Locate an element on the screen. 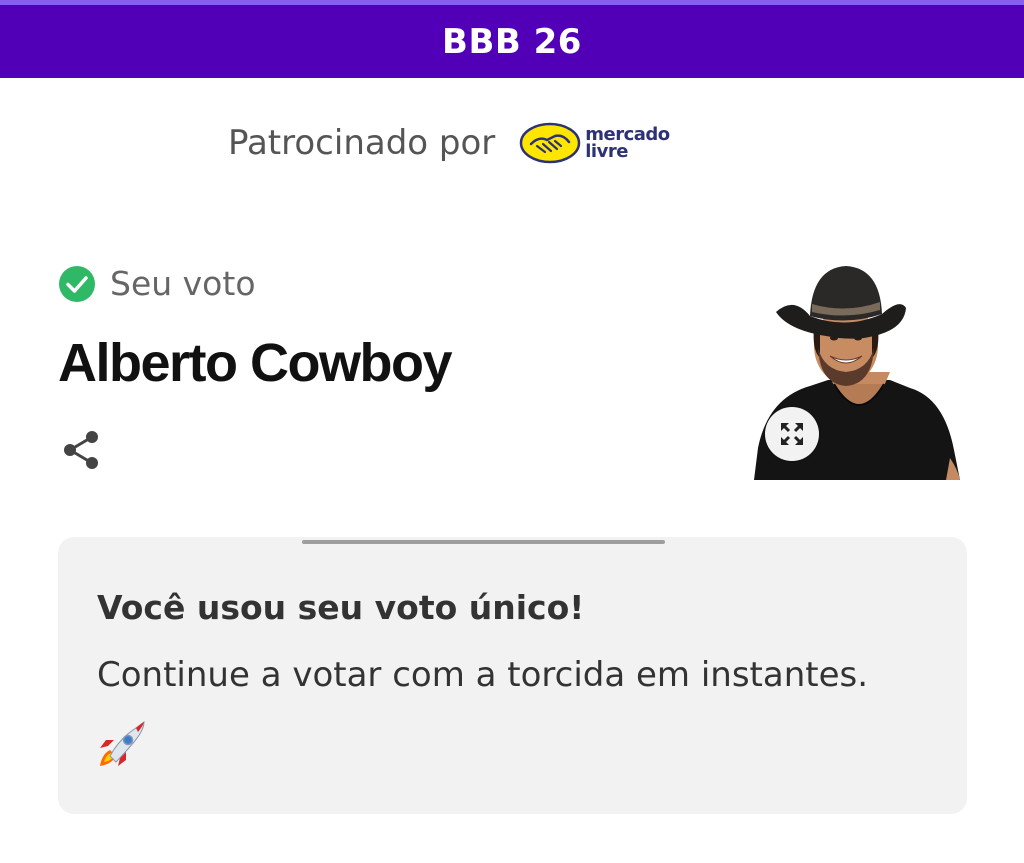  handshake-icon is located at coordinates (550, 143).